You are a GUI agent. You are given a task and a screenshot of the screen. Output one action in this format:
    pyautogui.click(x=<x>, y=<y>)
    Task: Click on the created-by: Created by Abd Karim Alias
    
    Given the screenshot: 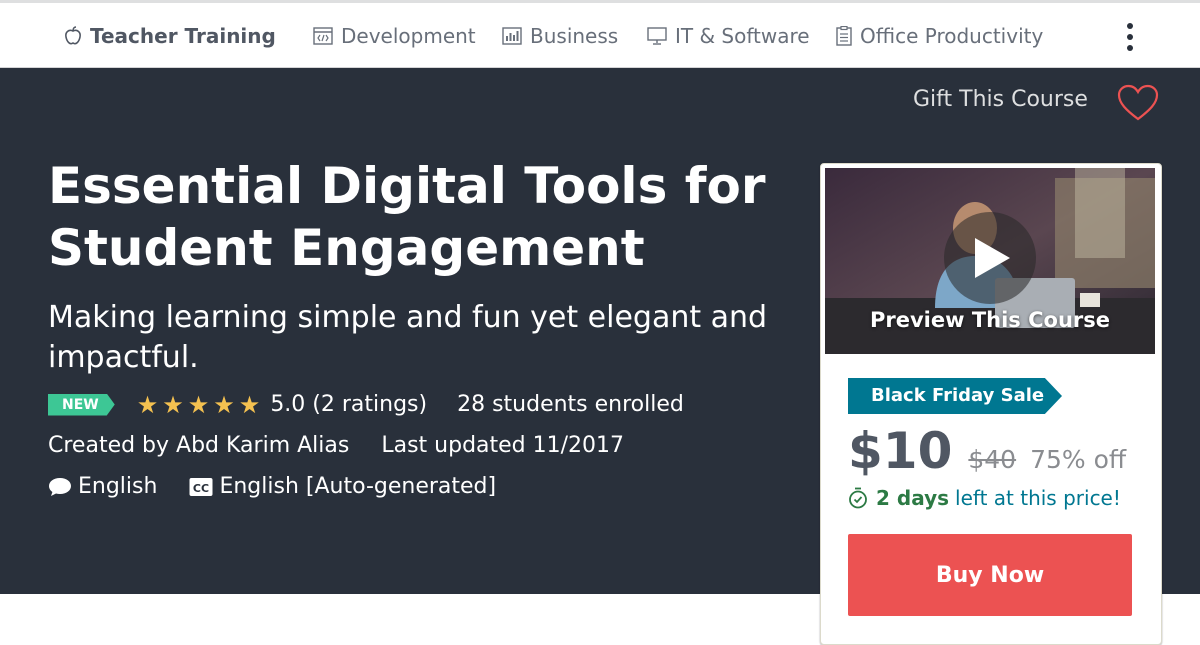 What is the action you would take?
    pyautogui.click(x=198, y=445)
    